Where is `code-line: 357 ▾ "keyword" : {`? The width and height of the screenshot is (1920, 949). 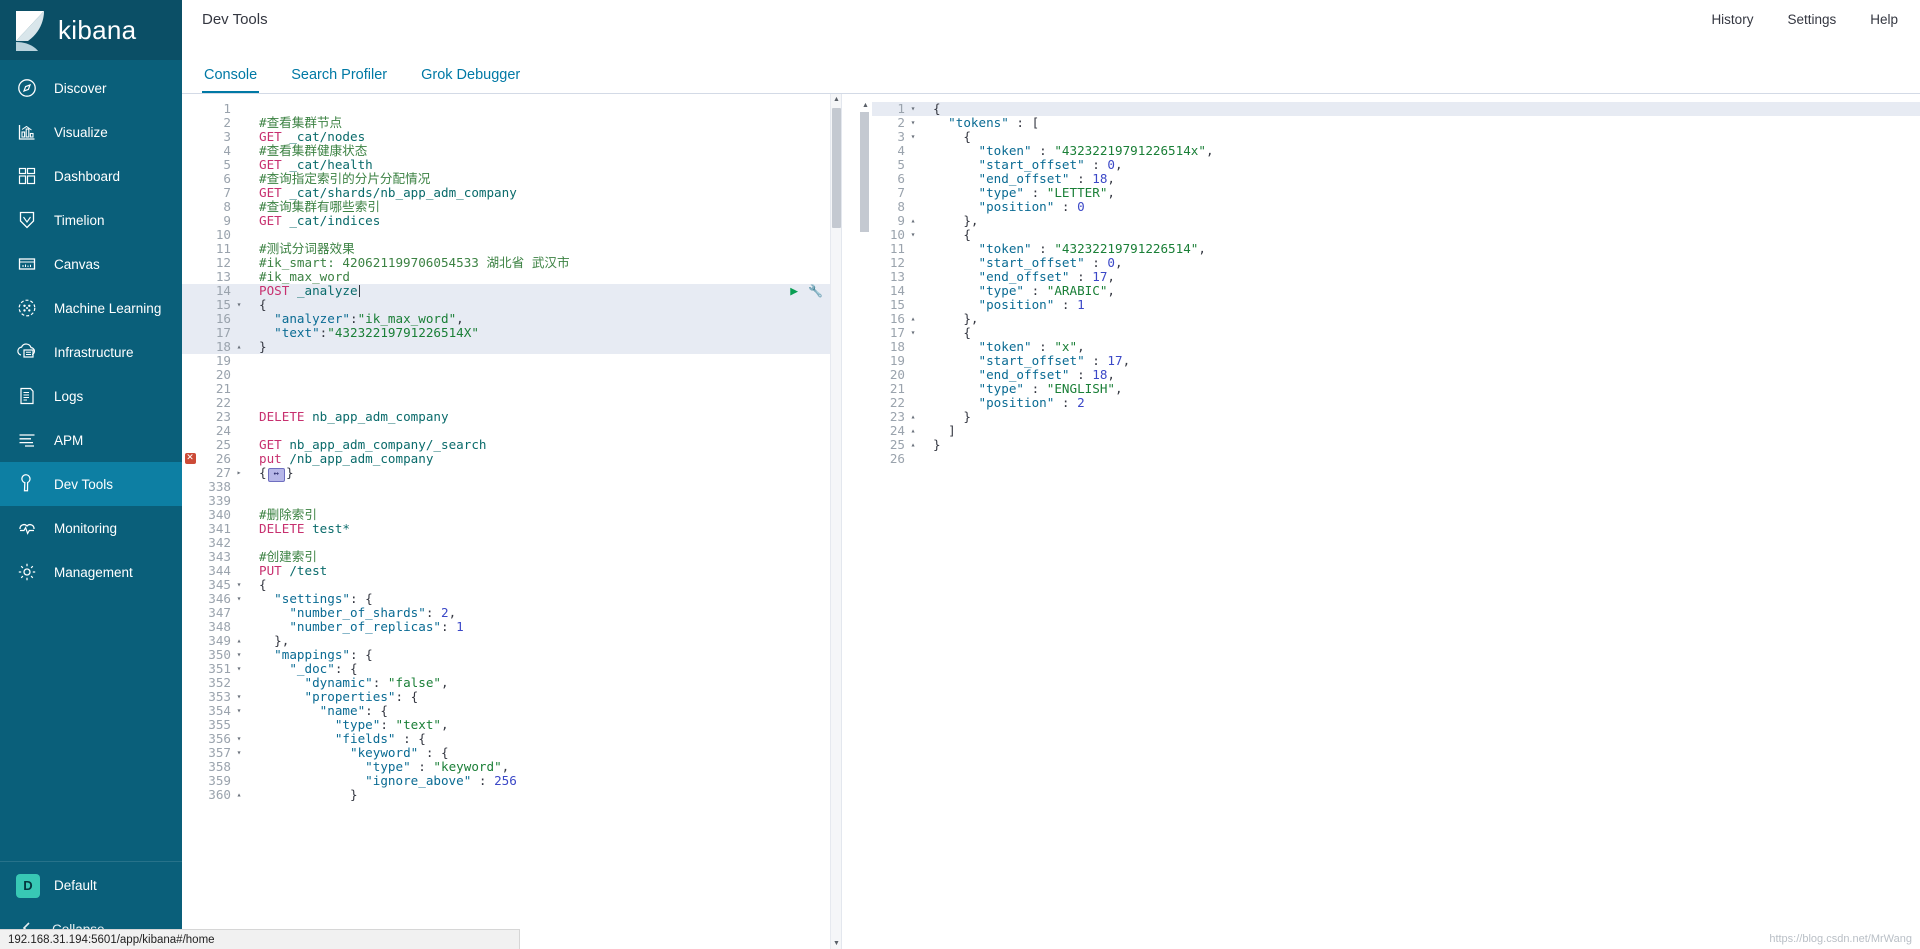 code-line: 357 ▾ "keyword" : { is located at coordinates (511, 753).